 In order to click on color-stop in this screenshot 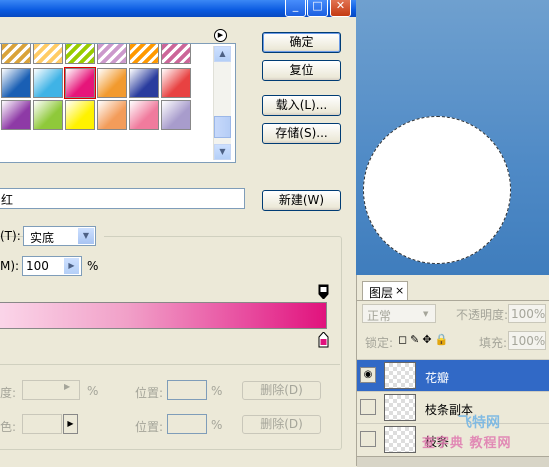, I will do `click(323, 340)`.